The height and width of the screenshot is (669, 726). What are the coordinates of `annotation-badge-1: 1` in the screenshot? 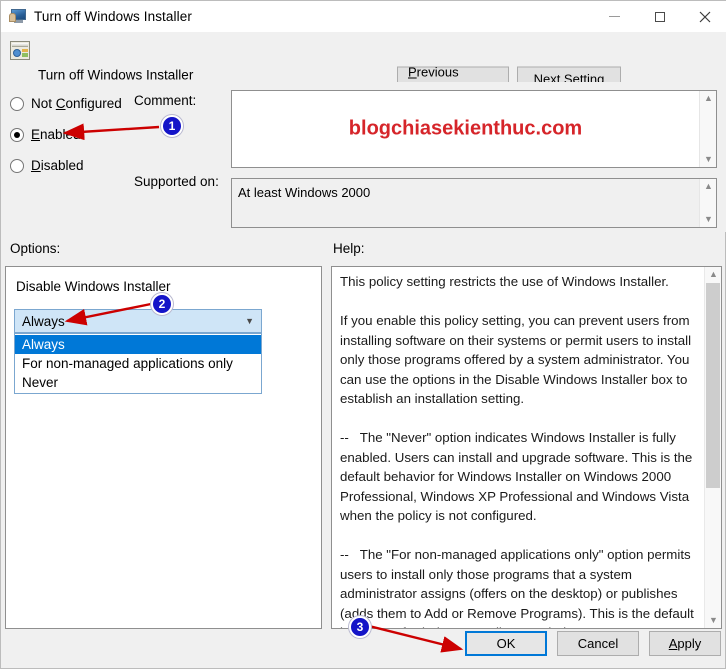 It's located at (172, 126).